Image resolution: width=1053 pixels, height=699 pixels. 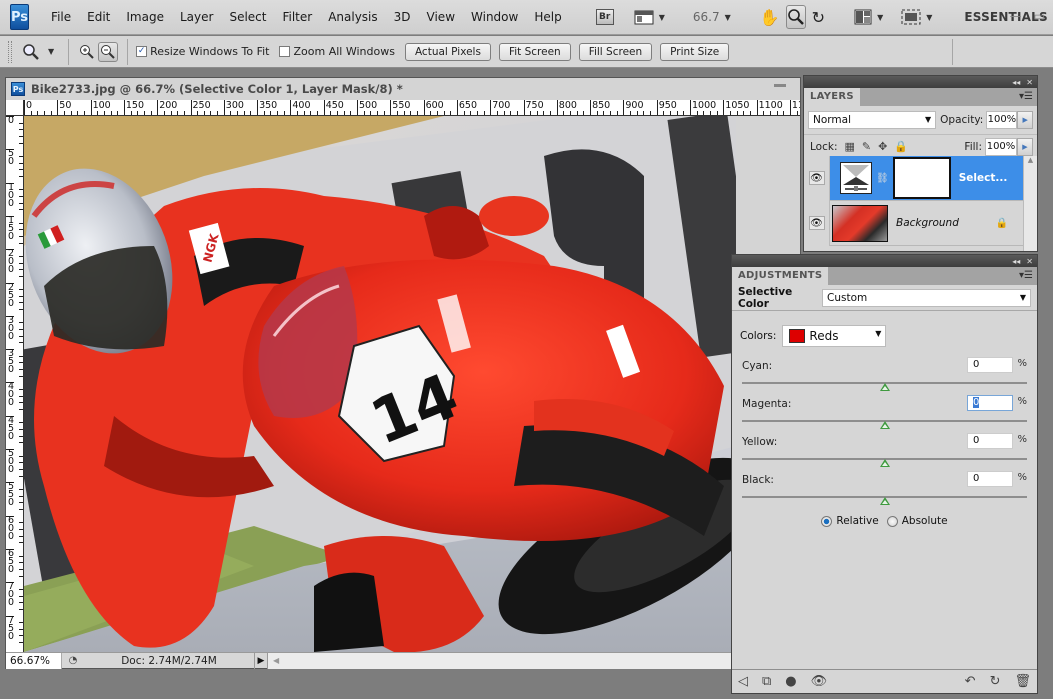 I want to click on bridge-icon: Br, so click(x=604, y=17).